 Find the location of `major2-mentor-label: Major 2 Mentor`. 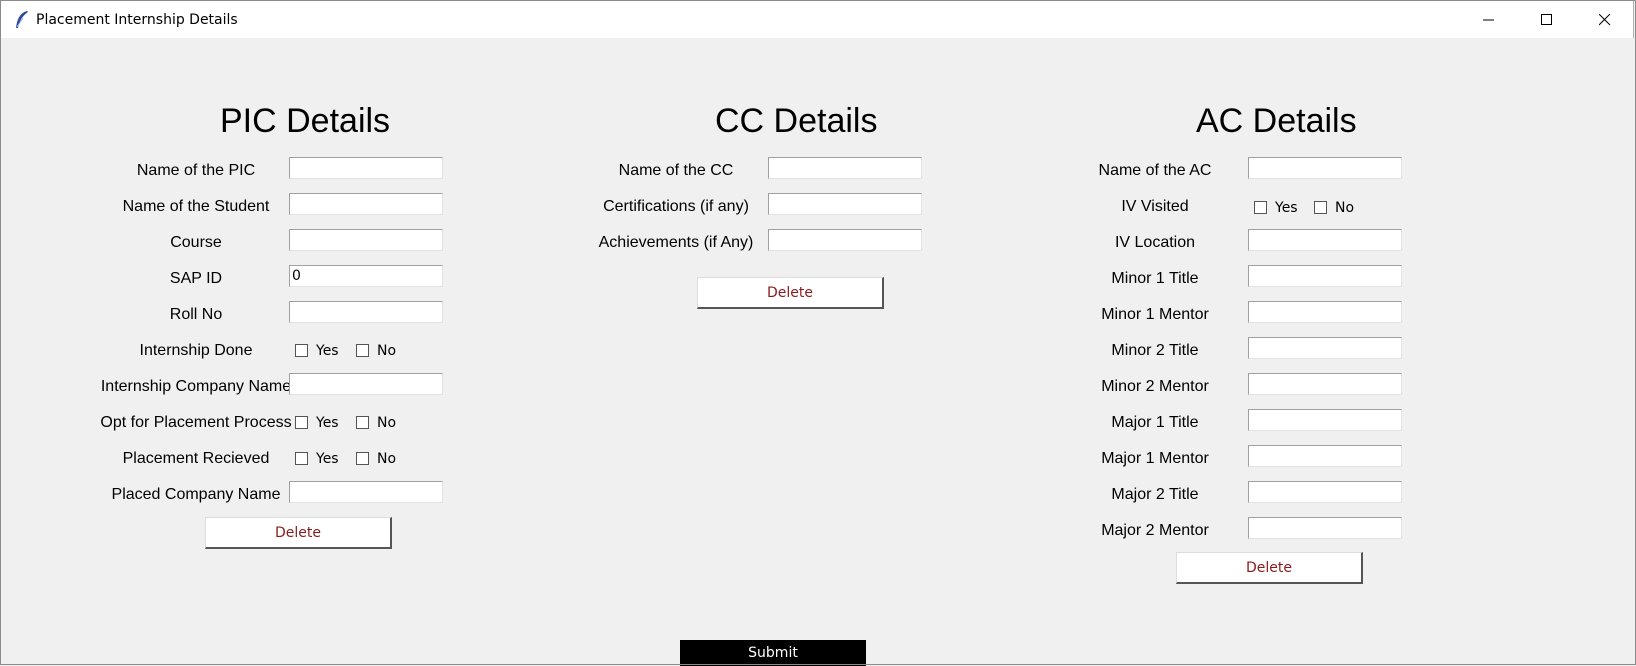

major2-mentor-label: Major 2 Mentor is located at coordinates (1155, 530).